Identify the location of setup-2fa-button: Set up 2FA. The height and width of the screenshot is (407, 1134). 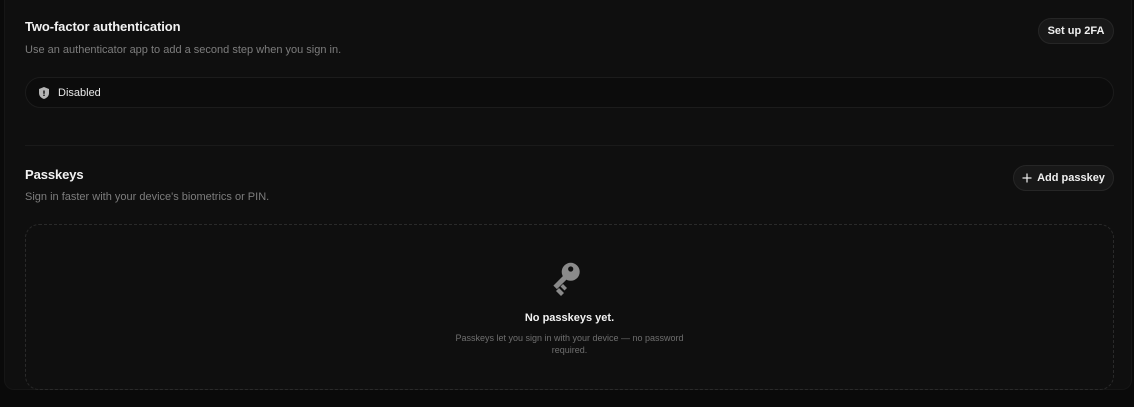
(1076, 31).